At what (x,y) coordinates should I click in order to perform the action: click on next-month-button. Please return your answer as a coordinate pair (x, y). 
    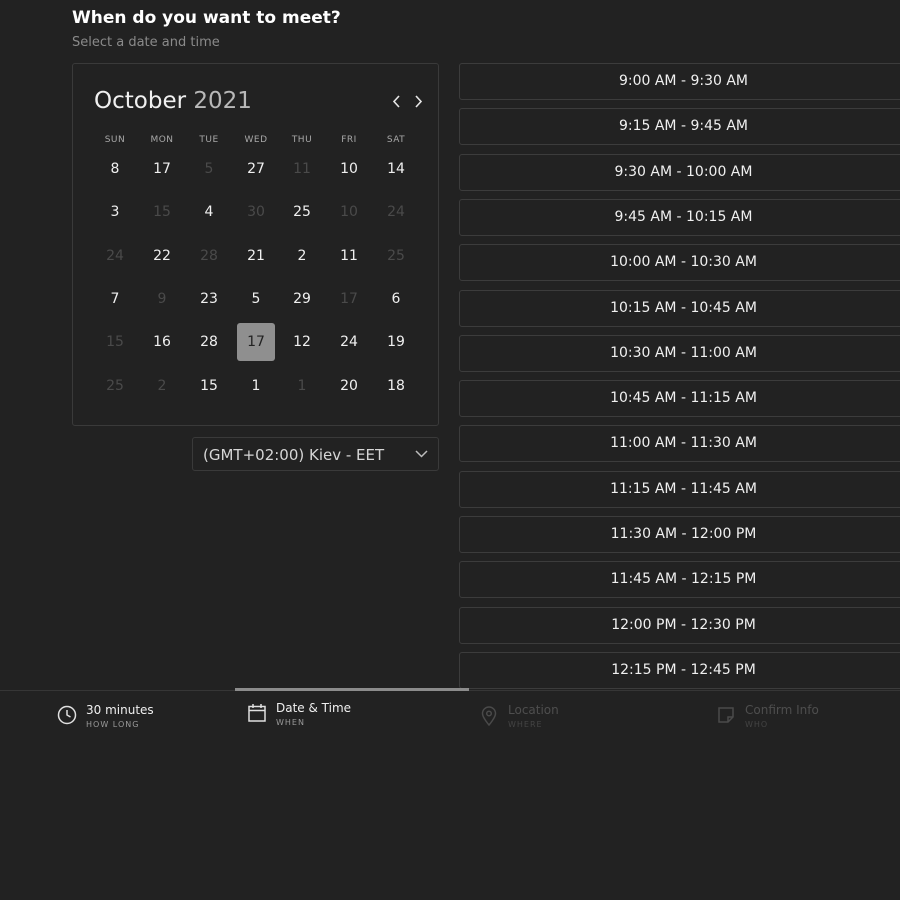
    Looking at the image, I should click on (418, 102).